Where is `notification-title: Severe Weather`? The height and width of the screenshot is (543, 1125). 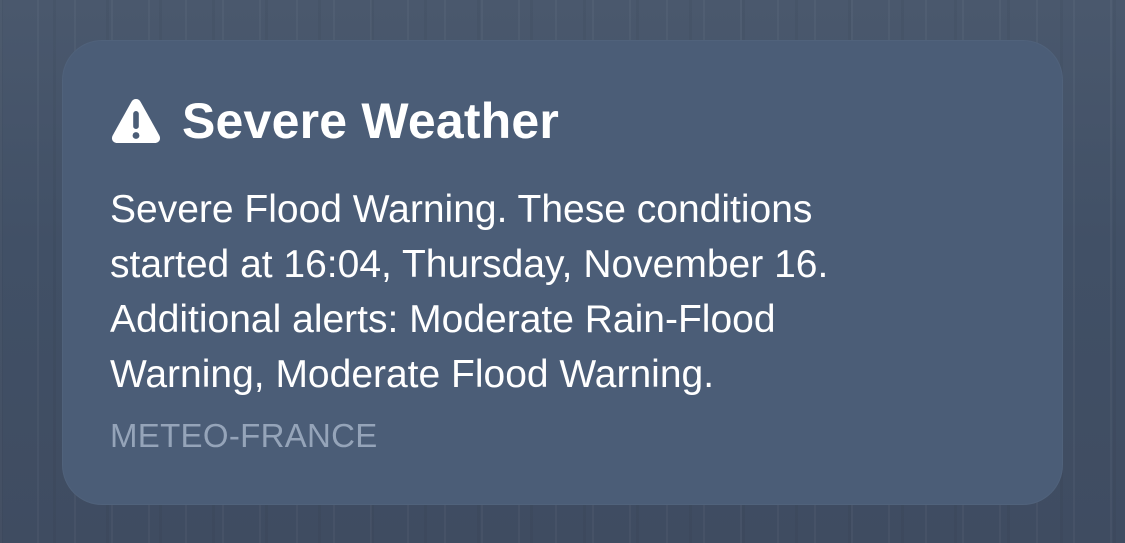 notification-title: Severe Weather is located at coordinates (371, 121).